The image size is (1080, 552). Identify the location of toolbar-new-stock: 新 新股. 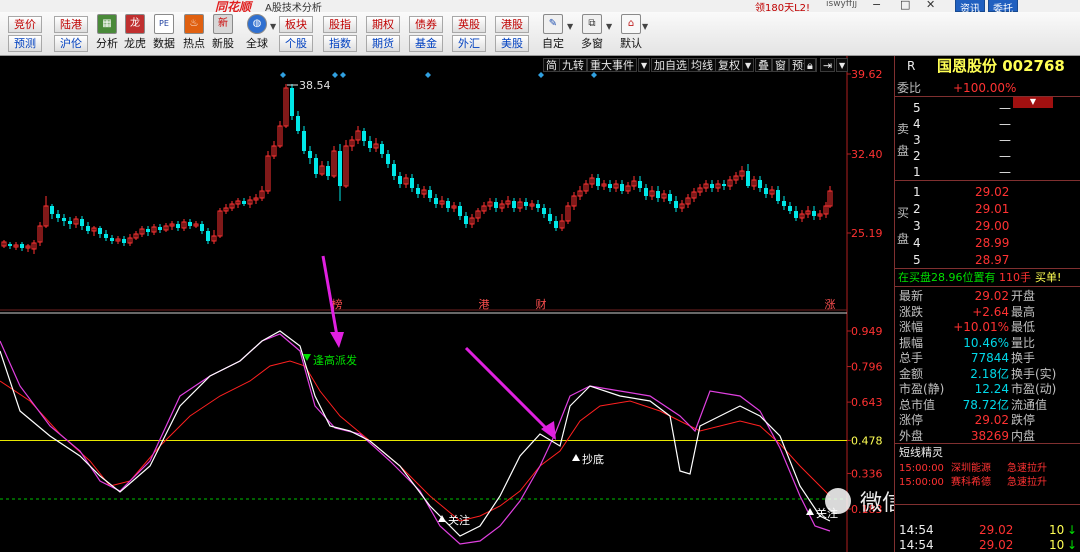
(223, 32).